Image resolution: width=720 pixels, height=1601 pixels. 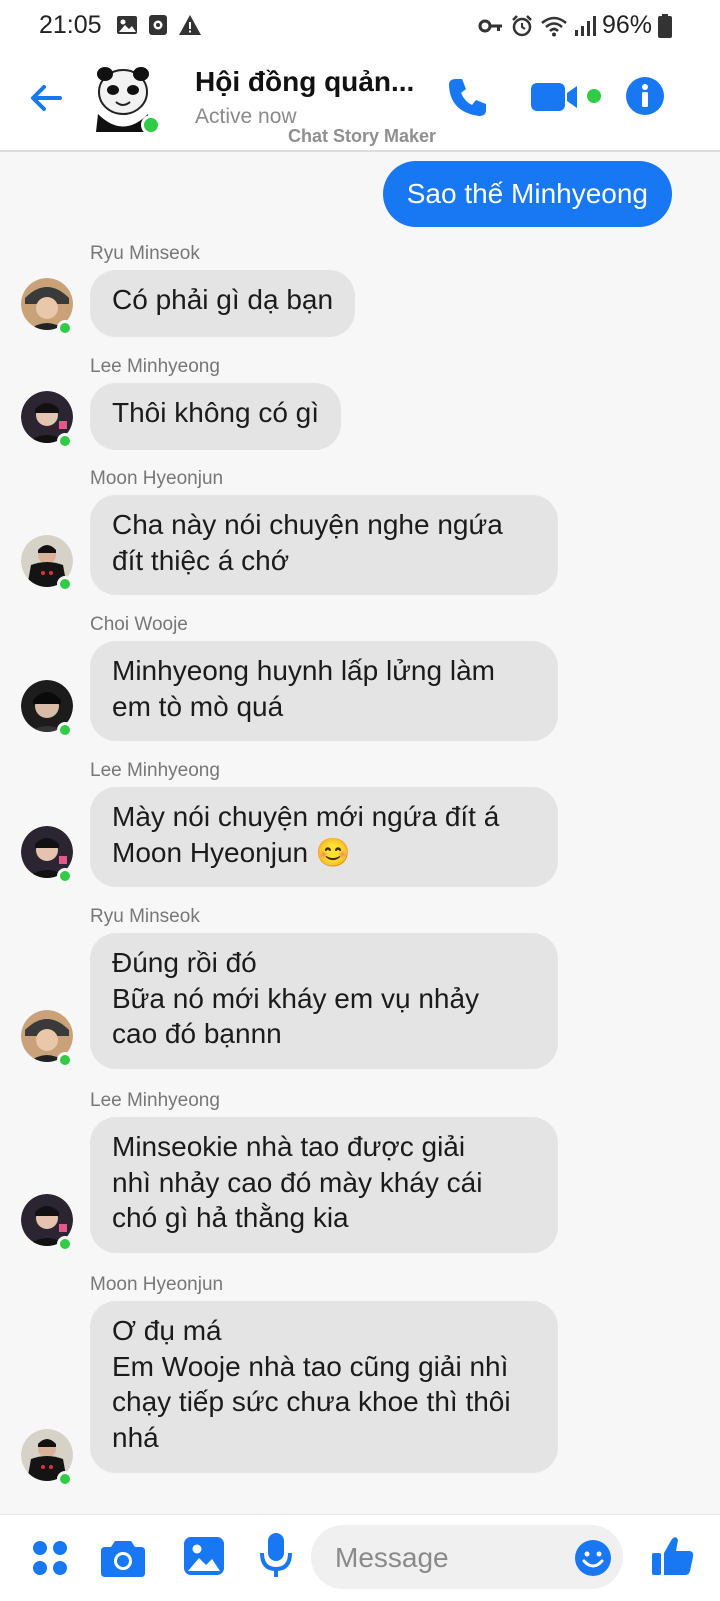 I want to click on apps-menu-icon, so click(x=50, y=1558).